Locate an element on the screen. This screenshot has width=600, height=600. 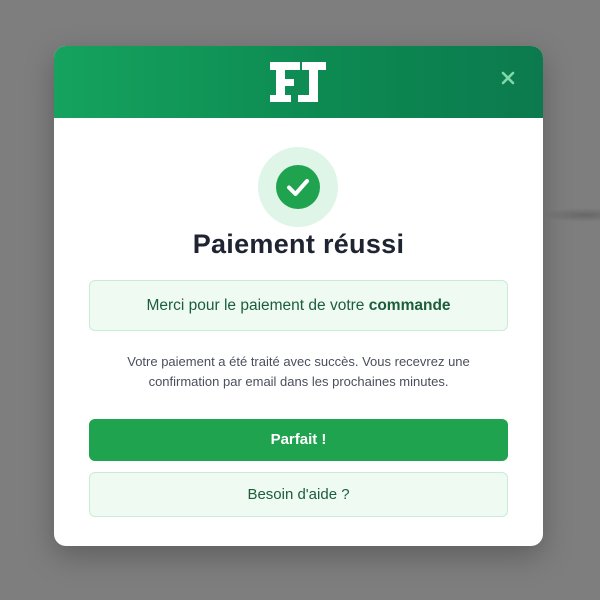
close-button is located at coordinates (508, 78).